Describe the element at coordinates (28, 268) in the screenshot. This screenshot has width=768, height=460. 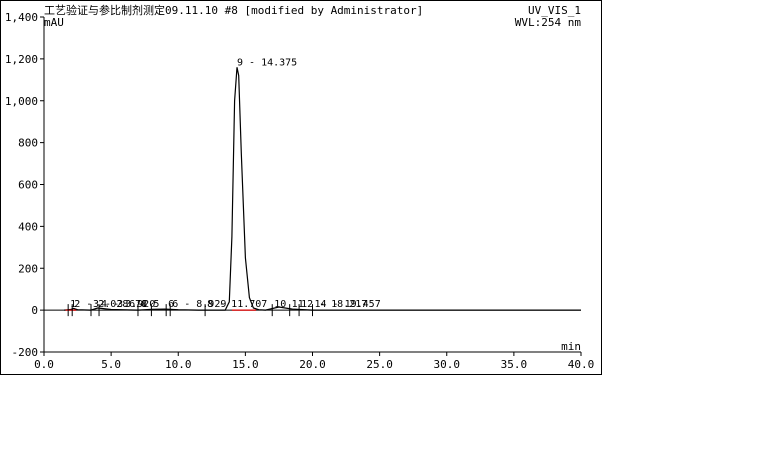
I see `y-tick-label: 200` at that location.